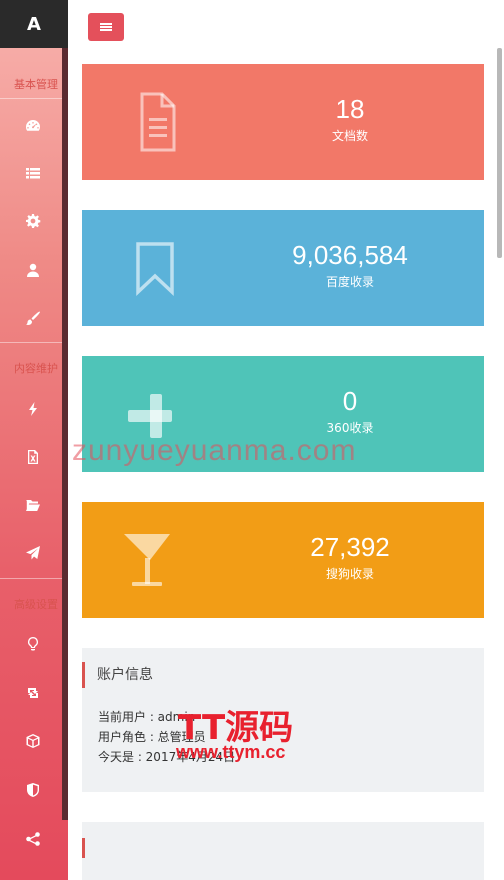  Describe the element at coordinates (499, 153) in the screenshot. I see `main-scrollbar` at that location.